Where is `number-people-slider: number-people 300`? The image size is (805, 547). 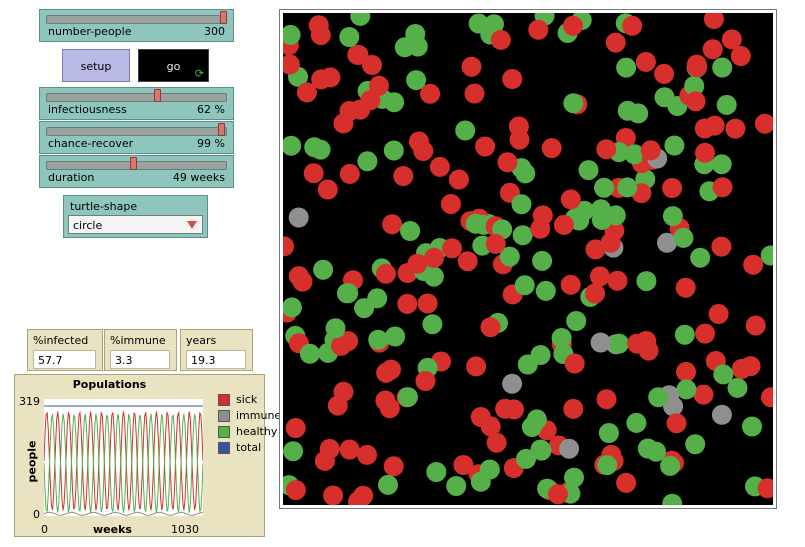
number-people-slider: number-people 300 is located at coordinates (136, 25).